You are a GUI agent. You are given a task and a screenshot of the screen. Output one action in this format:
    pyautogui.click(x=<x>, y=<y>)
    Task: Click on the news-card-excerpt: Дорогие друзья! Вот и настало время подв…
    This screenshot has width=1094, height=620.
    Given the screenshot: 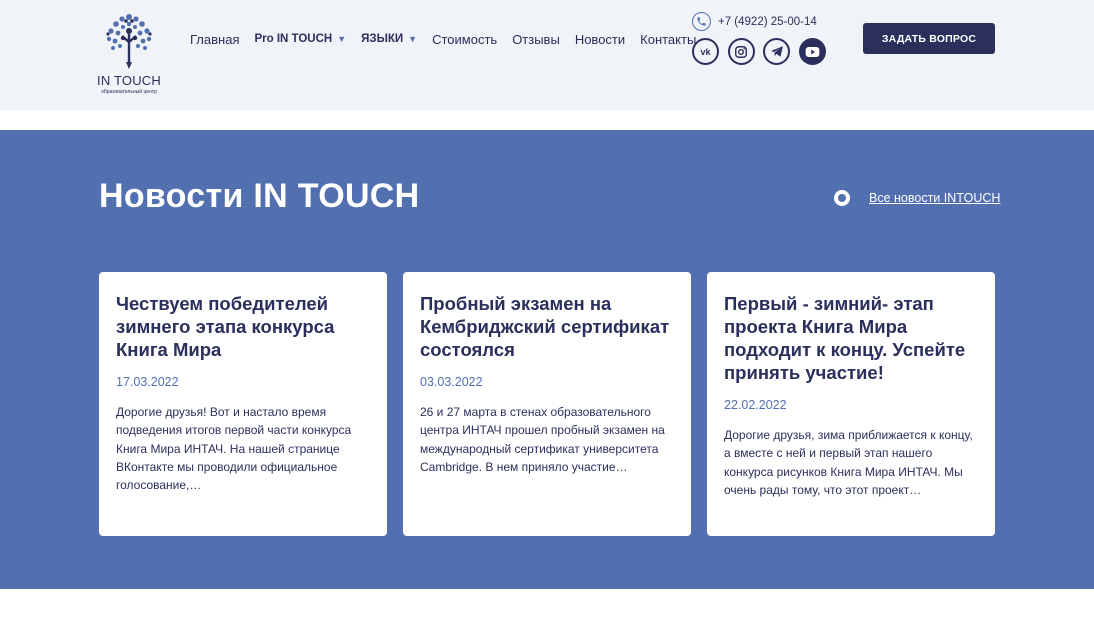 What is the action you would take?
    pyautogui.click(x=234, y=449)
    